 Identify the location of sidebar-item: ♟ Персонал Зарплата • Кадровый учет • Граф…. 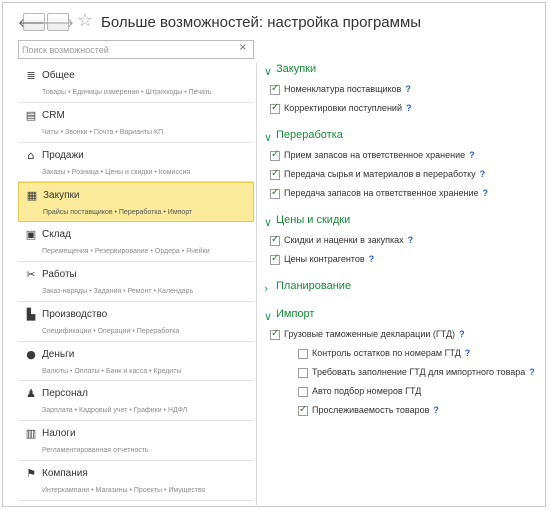
(136, 401).